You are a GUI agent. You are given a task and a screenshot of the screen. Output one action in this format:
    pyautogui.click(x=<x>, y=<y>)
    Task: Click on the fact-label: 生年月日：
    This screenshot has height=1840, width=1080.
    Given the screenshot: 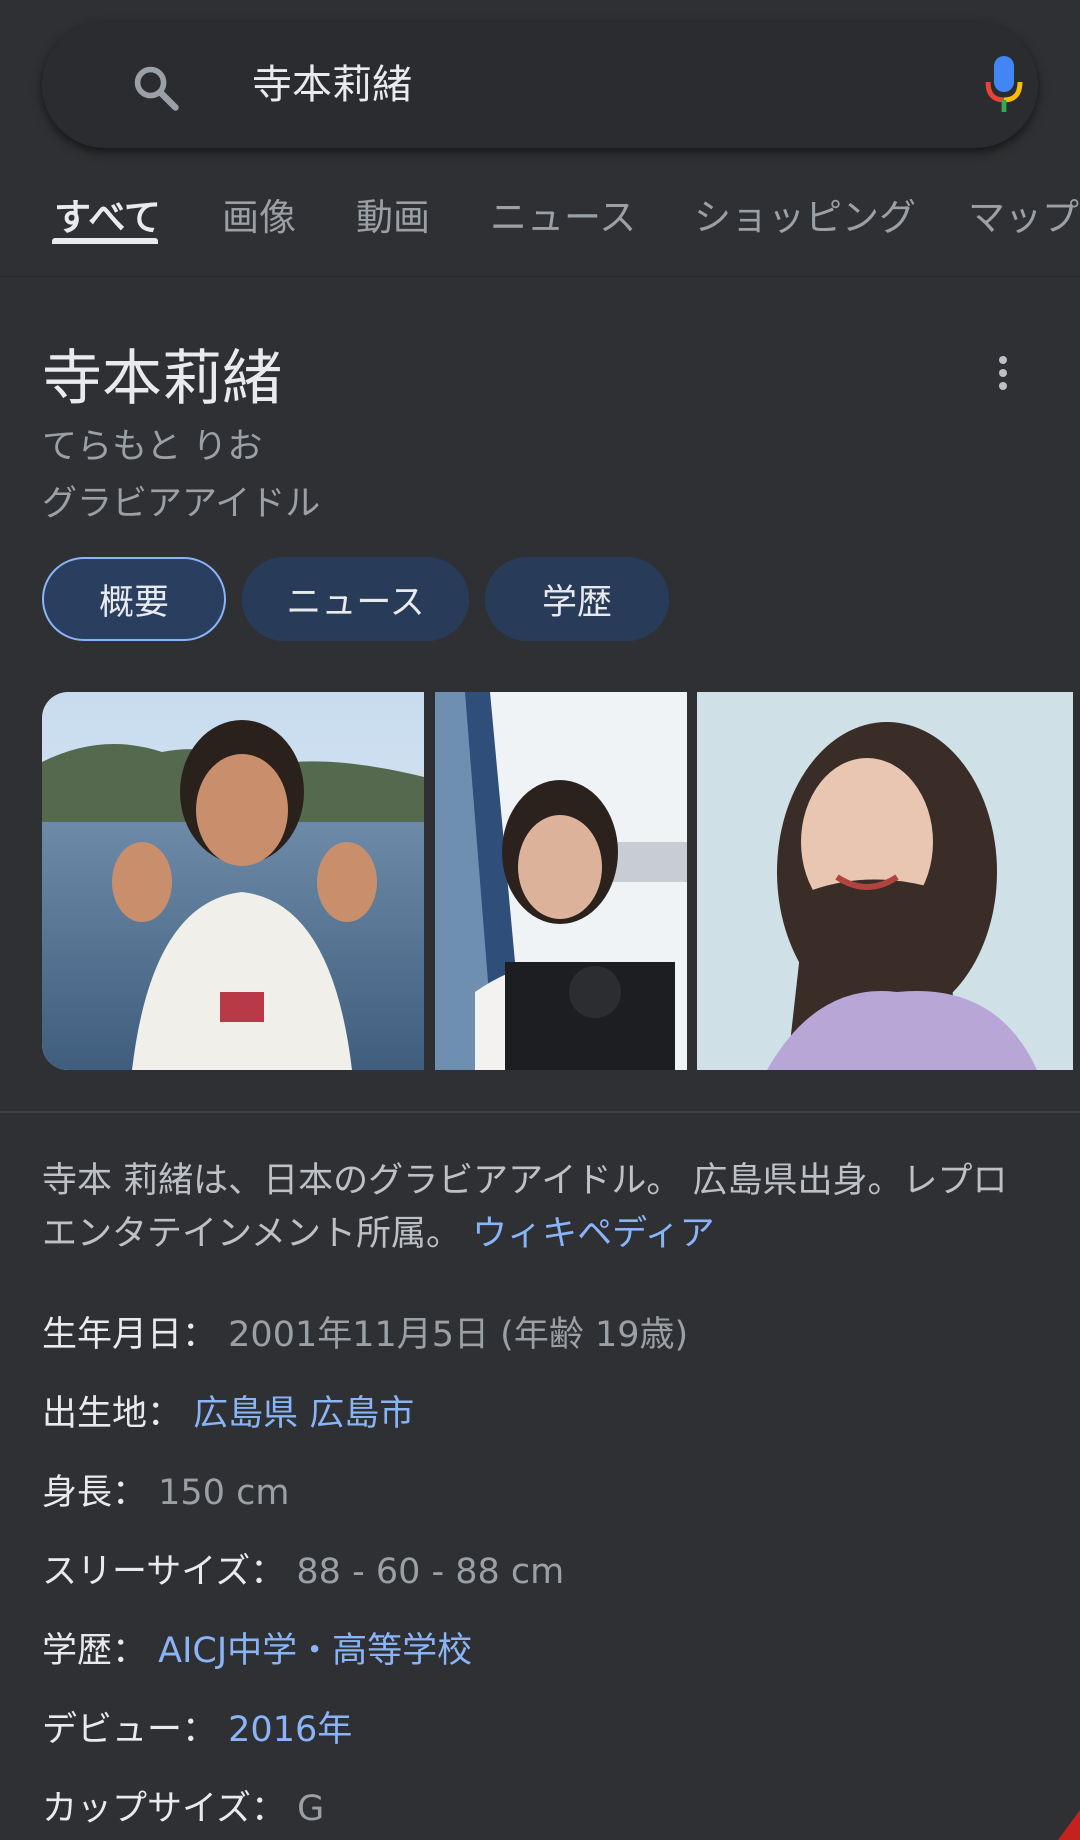 What is the action you would take?
    pyautogui.click(x=130, y=1335)
    